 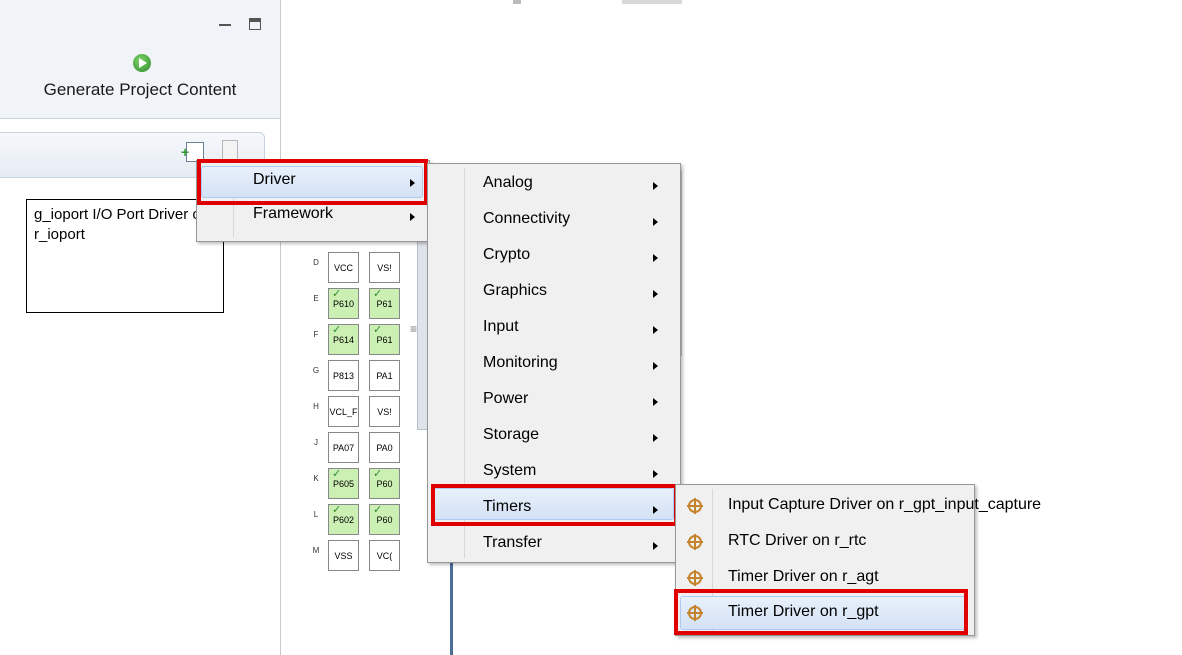 I want to click on view-title-bar, so click(x=140, y=20).